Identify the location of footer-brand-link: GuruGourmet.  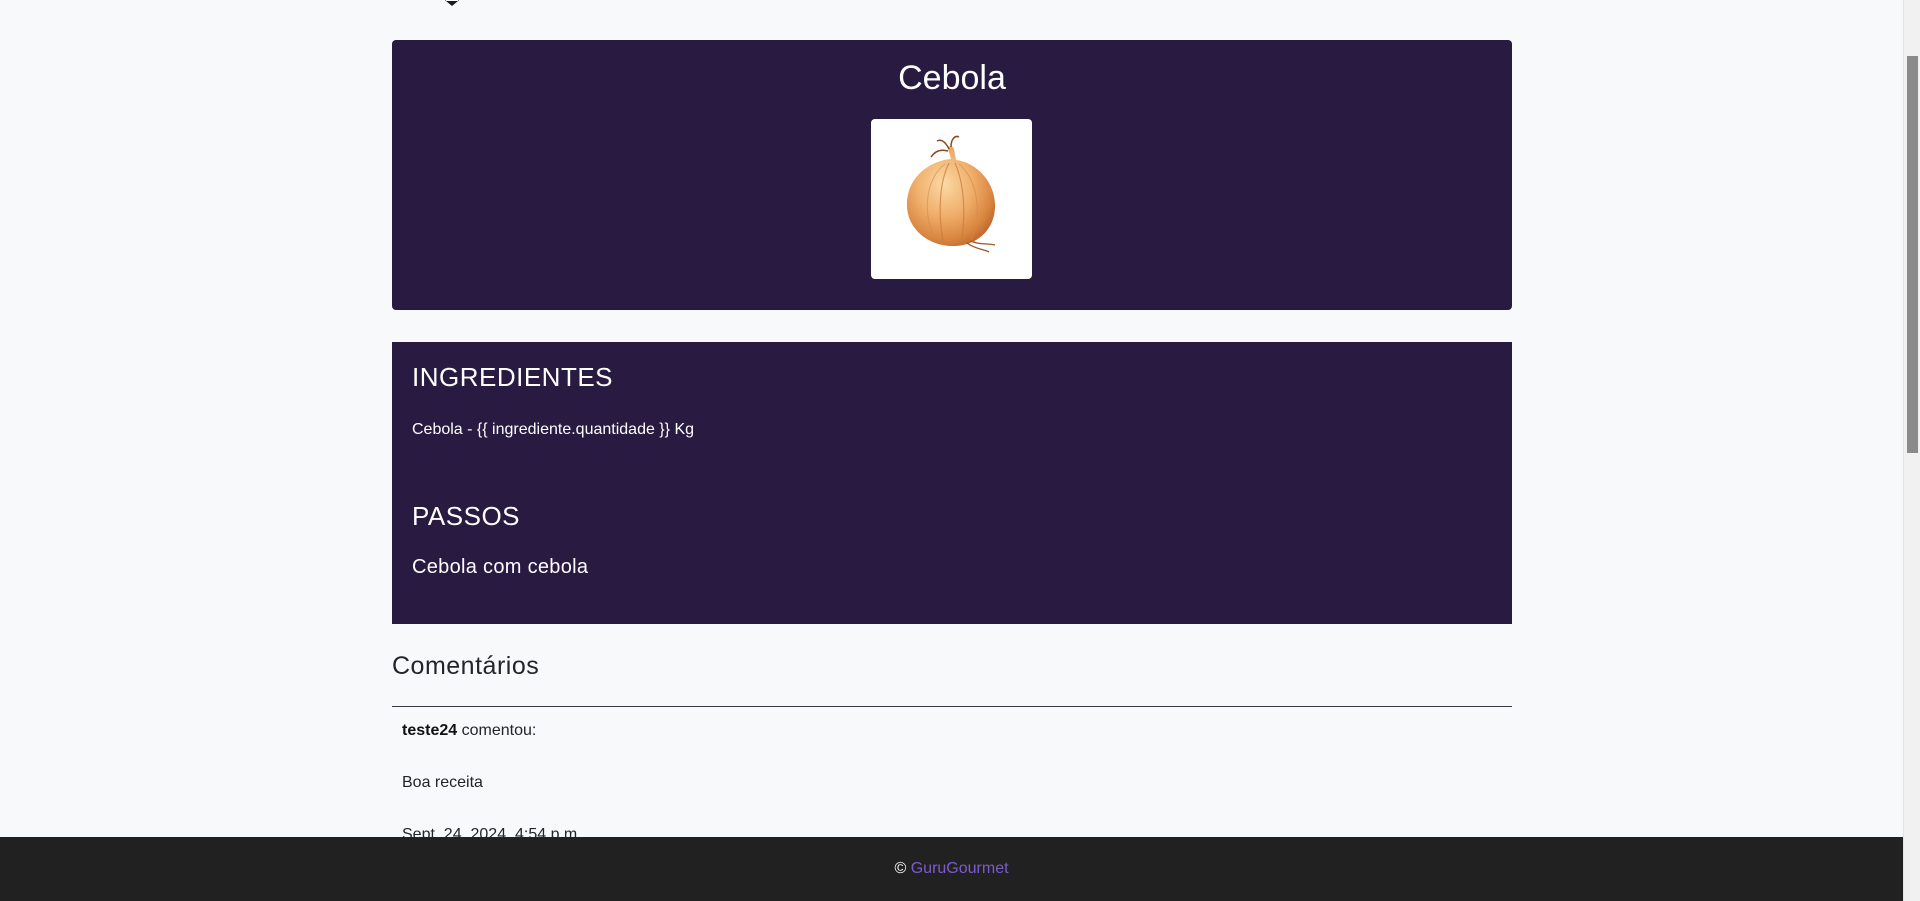
(960, 868).